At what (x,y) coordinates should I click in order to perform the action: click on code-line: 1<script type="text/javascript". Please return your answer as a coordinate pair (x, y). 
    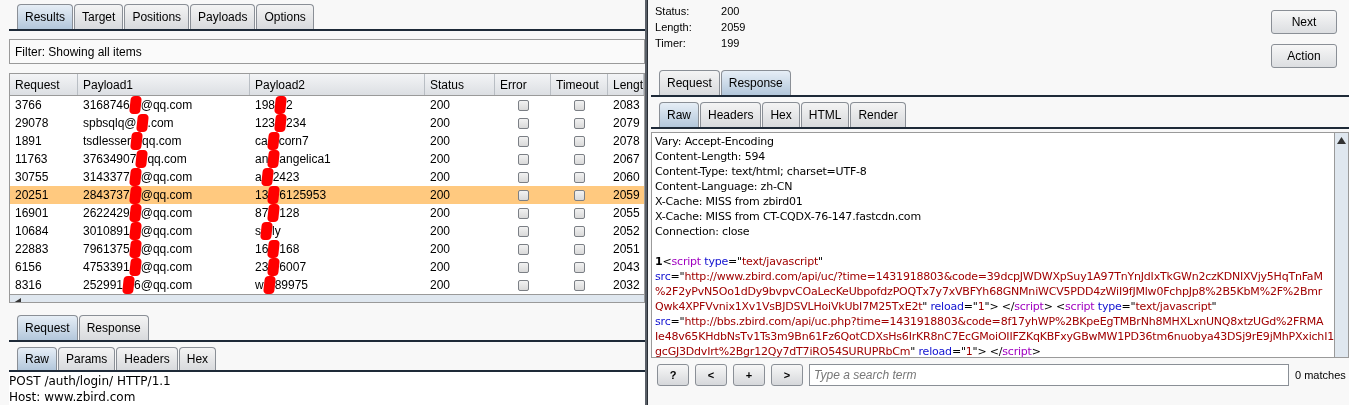
    Looking at the image, I should click on (739, 261).